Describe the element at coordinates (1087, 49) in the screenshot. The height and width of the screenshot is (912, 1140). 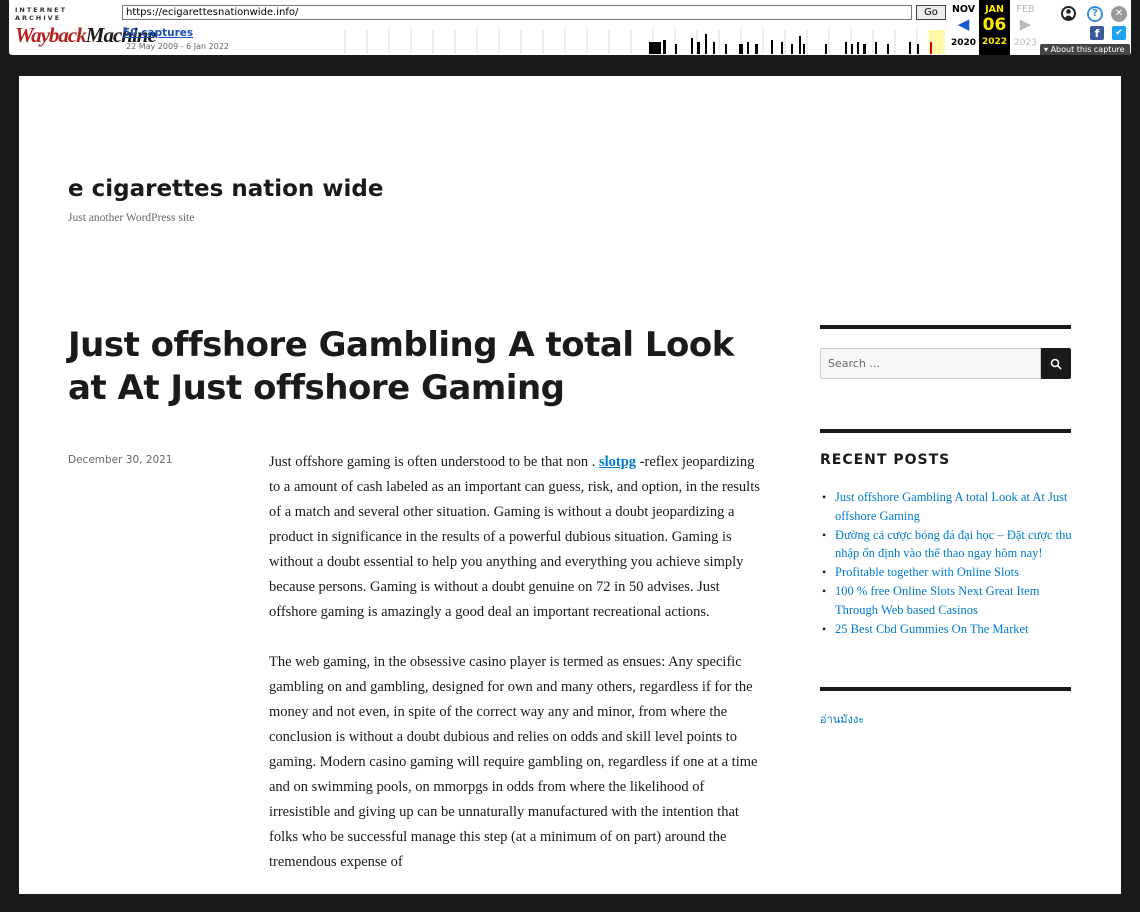
I see `wayback-about-label: About this capture` at that location.